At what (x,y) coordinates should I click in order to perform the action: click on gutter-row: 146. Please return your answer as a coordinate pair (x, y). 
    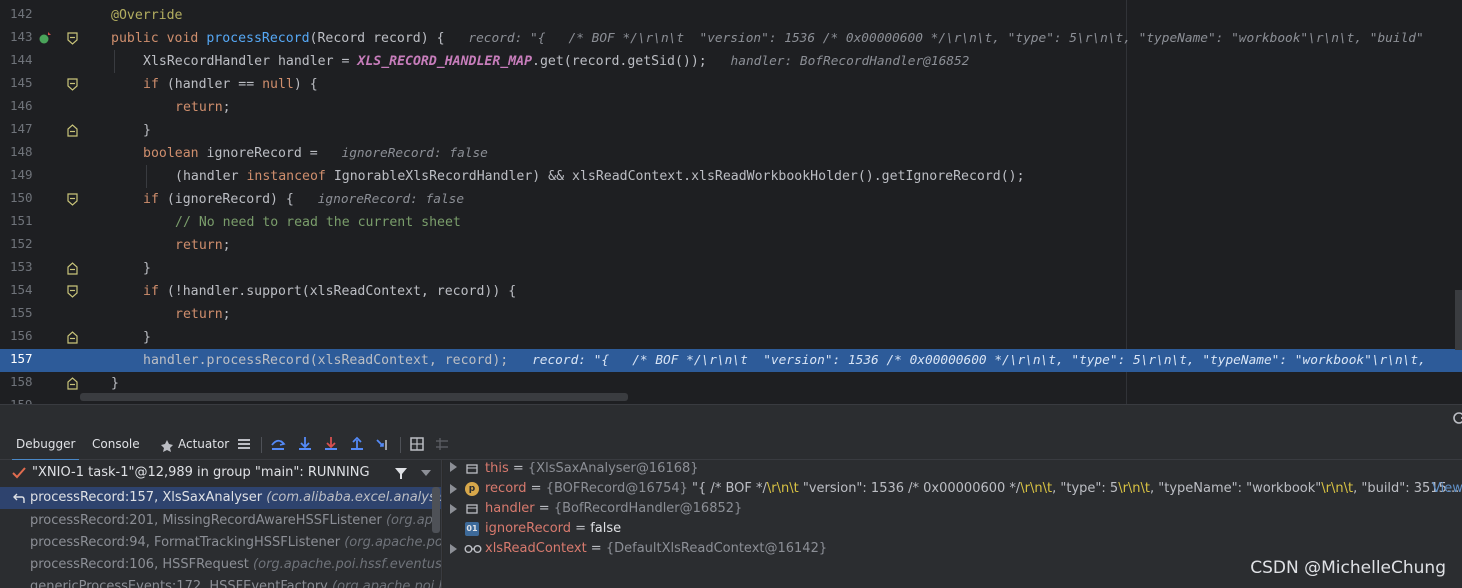
    Looking at the image, I should click on (43, 107).